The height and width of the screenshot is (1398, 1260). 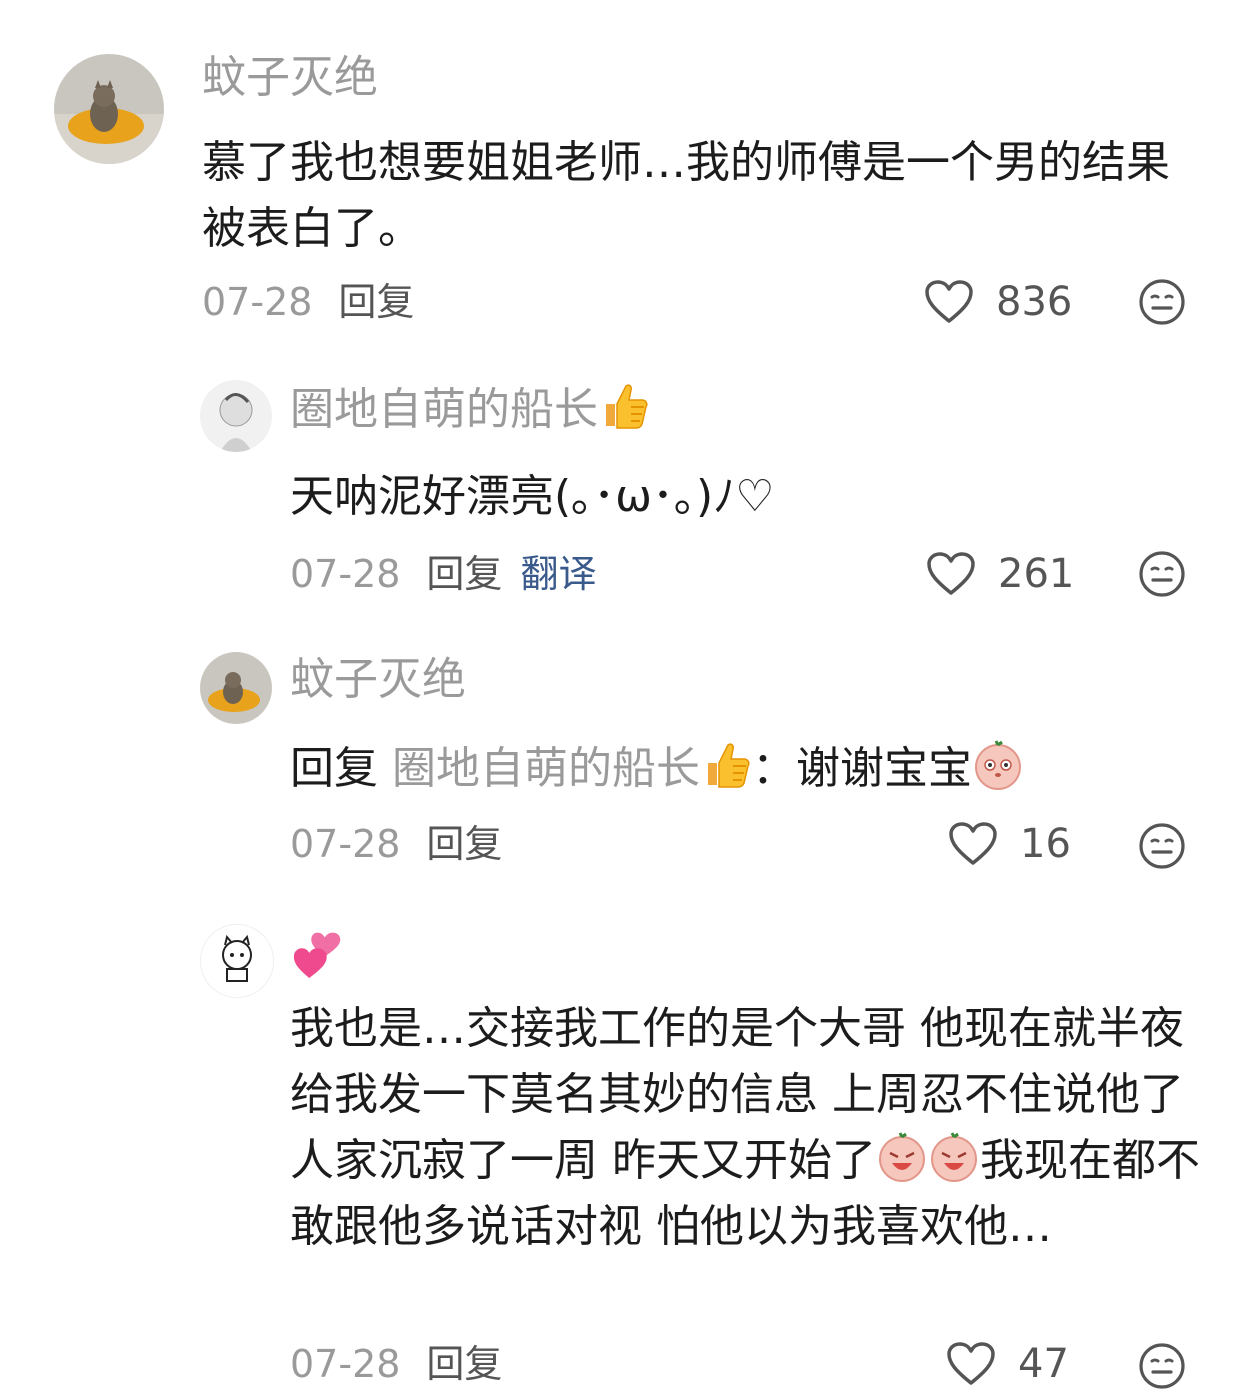 What do you see at coordinates (334, 768) in the screenshot?
I see `reply-prefix: 回复` at bounding box center [334, 768].